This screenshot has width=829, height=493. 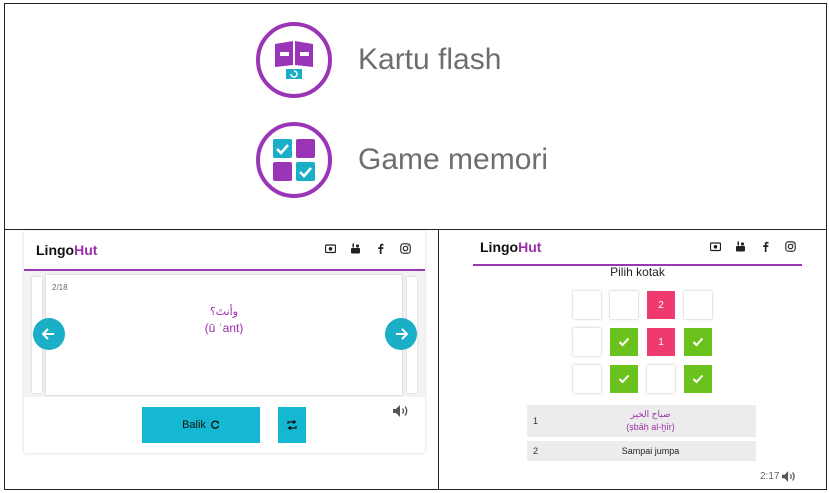 What do you see at coordinates (536, 421) in the screenshot?
I see `phrase-number: 1` at bounding box center [536, 421].